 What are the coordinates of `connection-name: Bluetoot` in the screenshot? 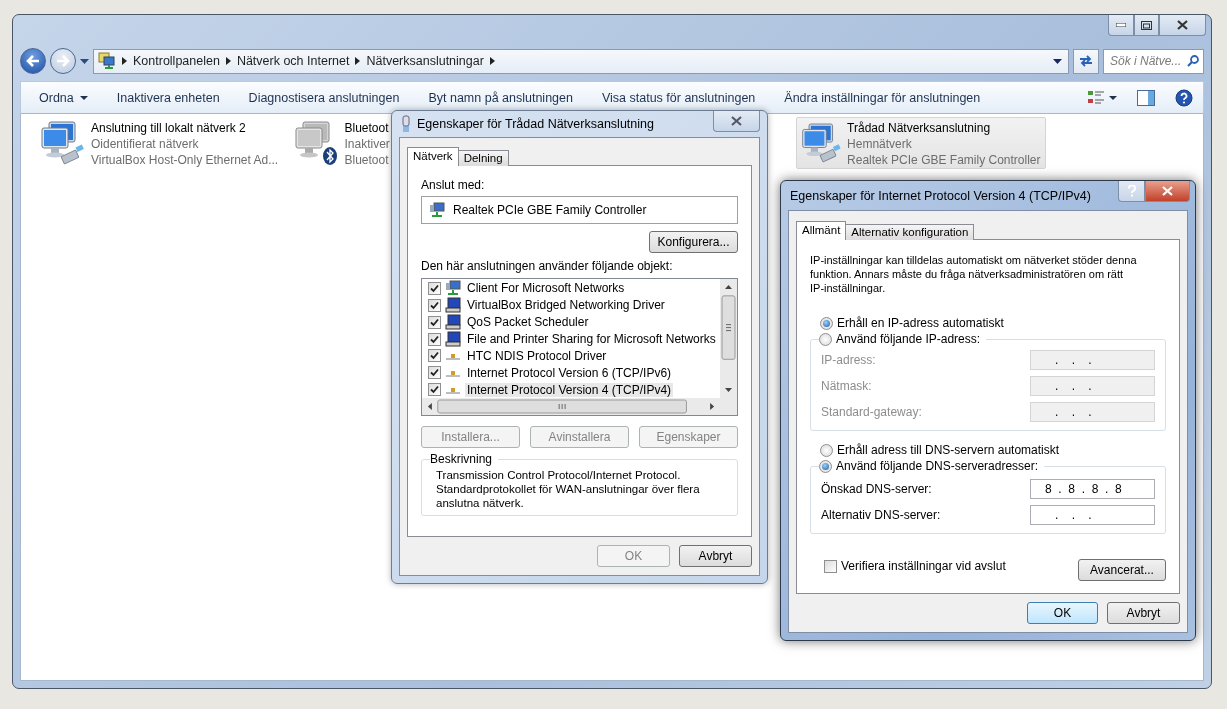 It's located at (367, 128).